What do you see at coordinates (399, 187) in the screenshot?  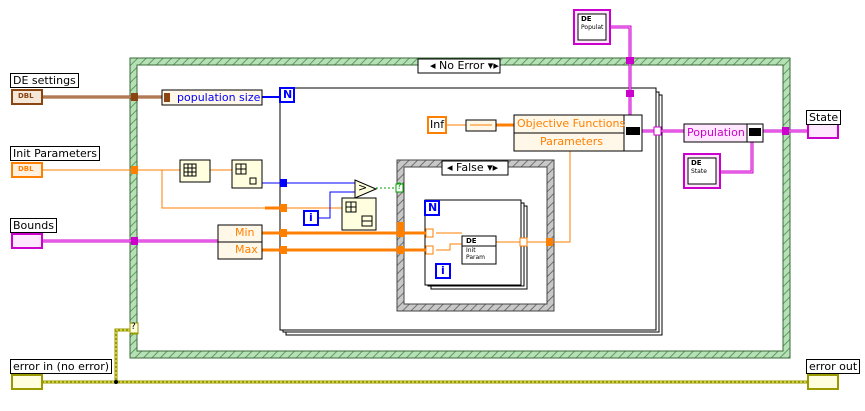 I see `boolean-query-mark: ?` at bounding box center [399, 187].